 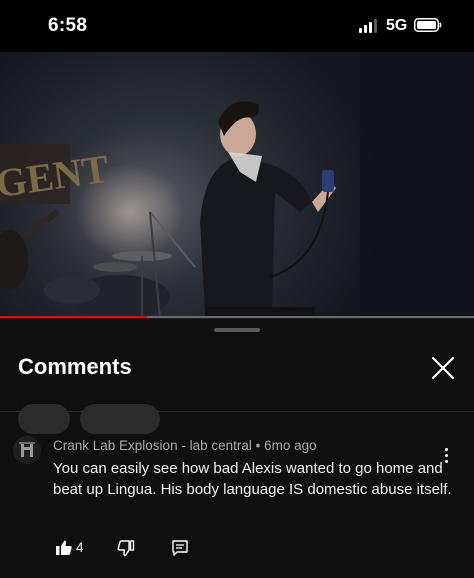 I want to click on like-button: 4, so click(x=75, y=548).